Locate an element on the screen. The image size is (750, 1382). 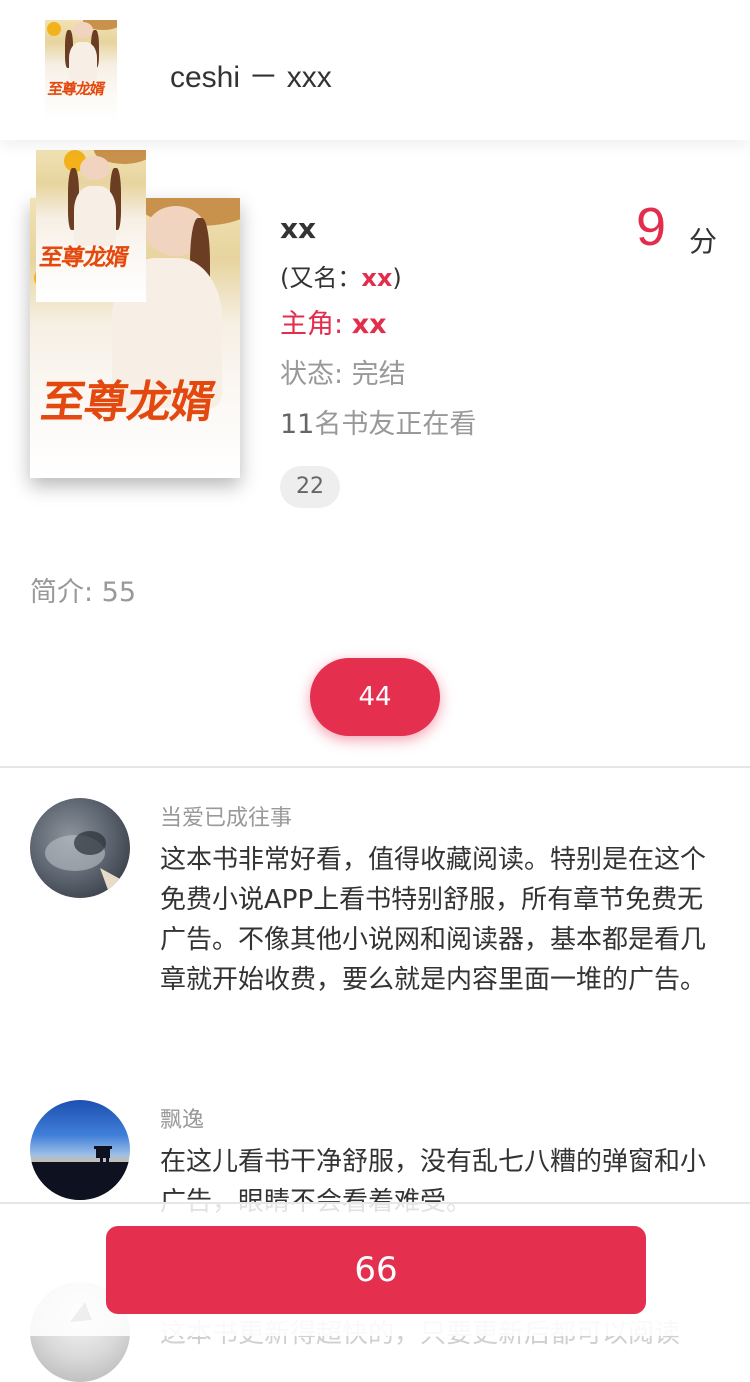
section-divider is located at coordinates (375, 767).